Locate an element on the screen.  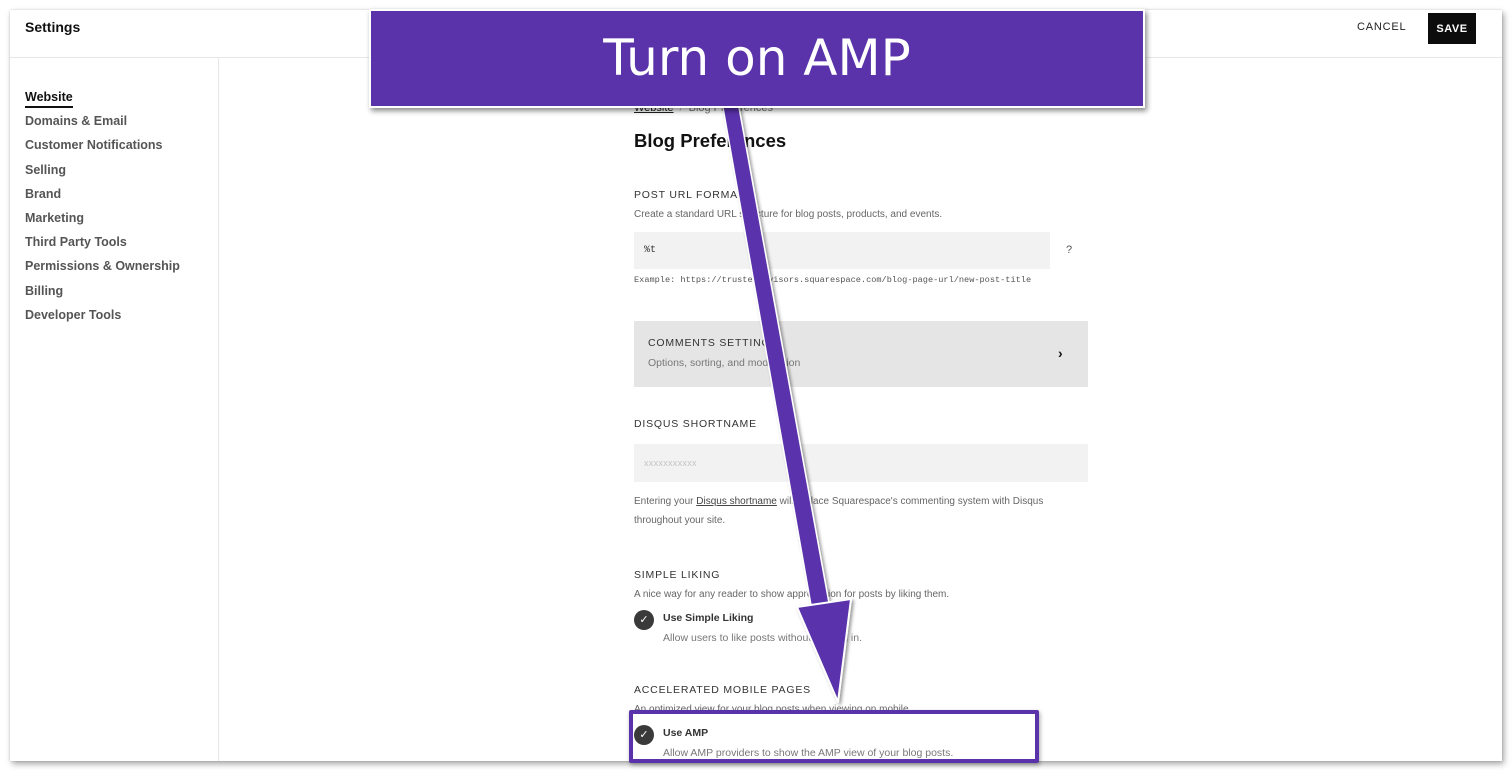
disqus-shortname-link: Disqus shortname is located at coordinates (736, 501).